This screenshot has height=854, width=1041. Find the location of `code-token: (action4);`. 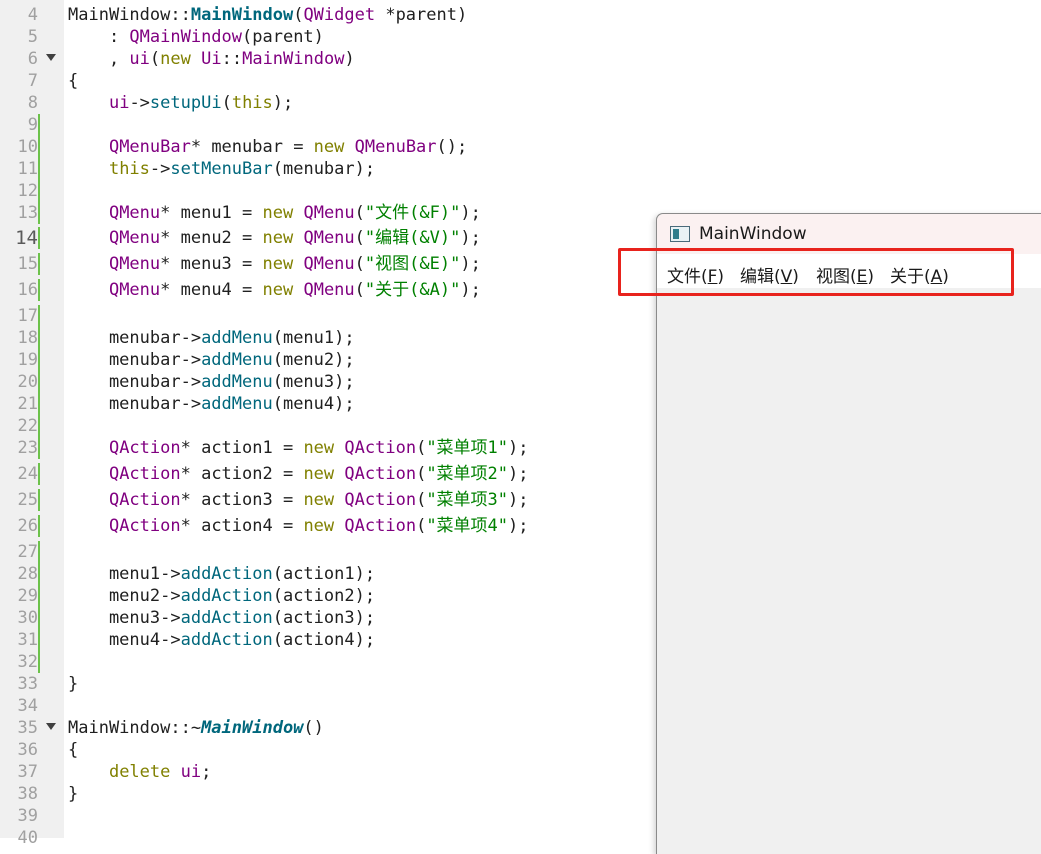

code-token: (action4); is located at coordinates (324, 640).